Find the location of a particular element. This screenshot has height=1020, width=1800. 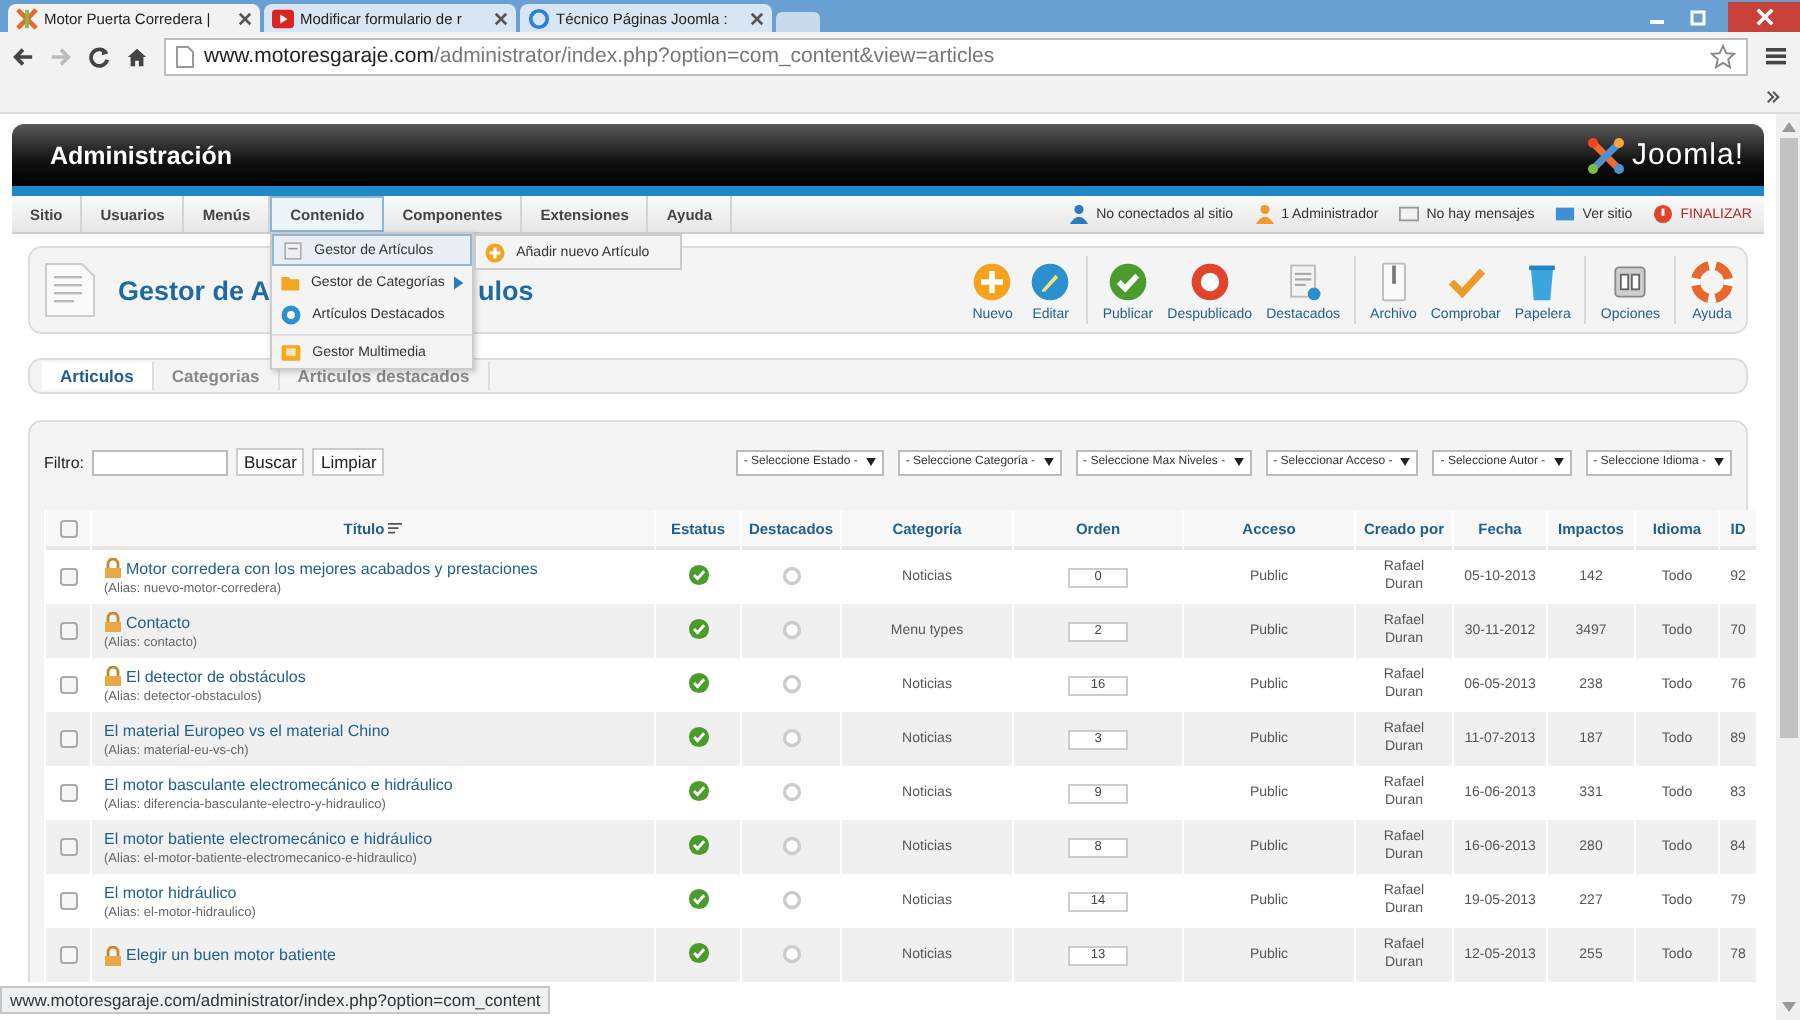

monitor-icon is located at coordinates (1565, 214).